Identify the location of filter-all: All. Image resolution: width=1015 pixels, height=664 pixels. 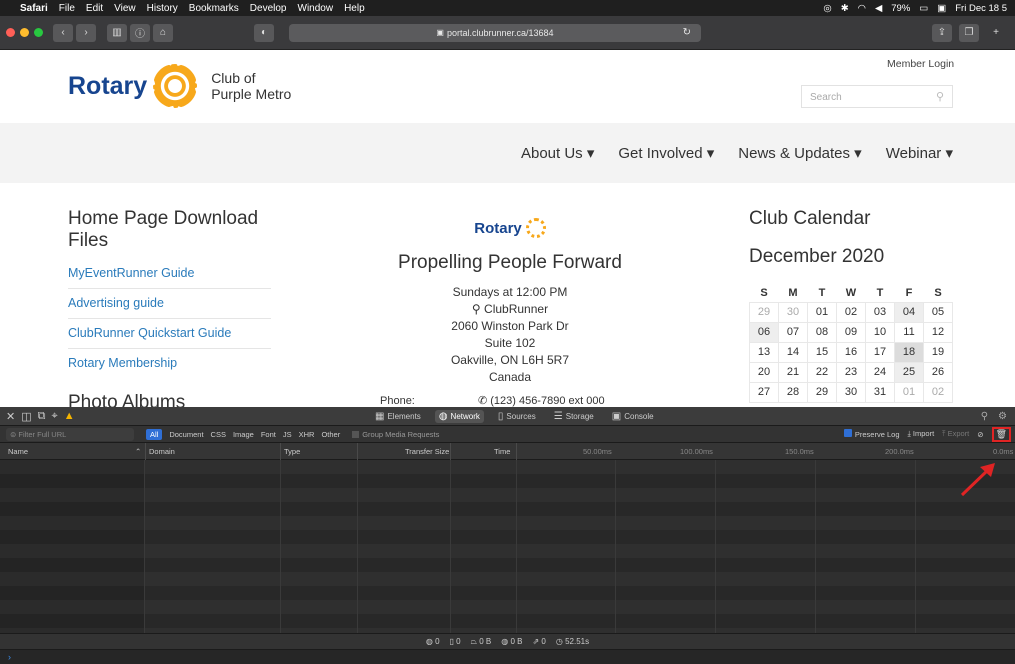
(154, 434).